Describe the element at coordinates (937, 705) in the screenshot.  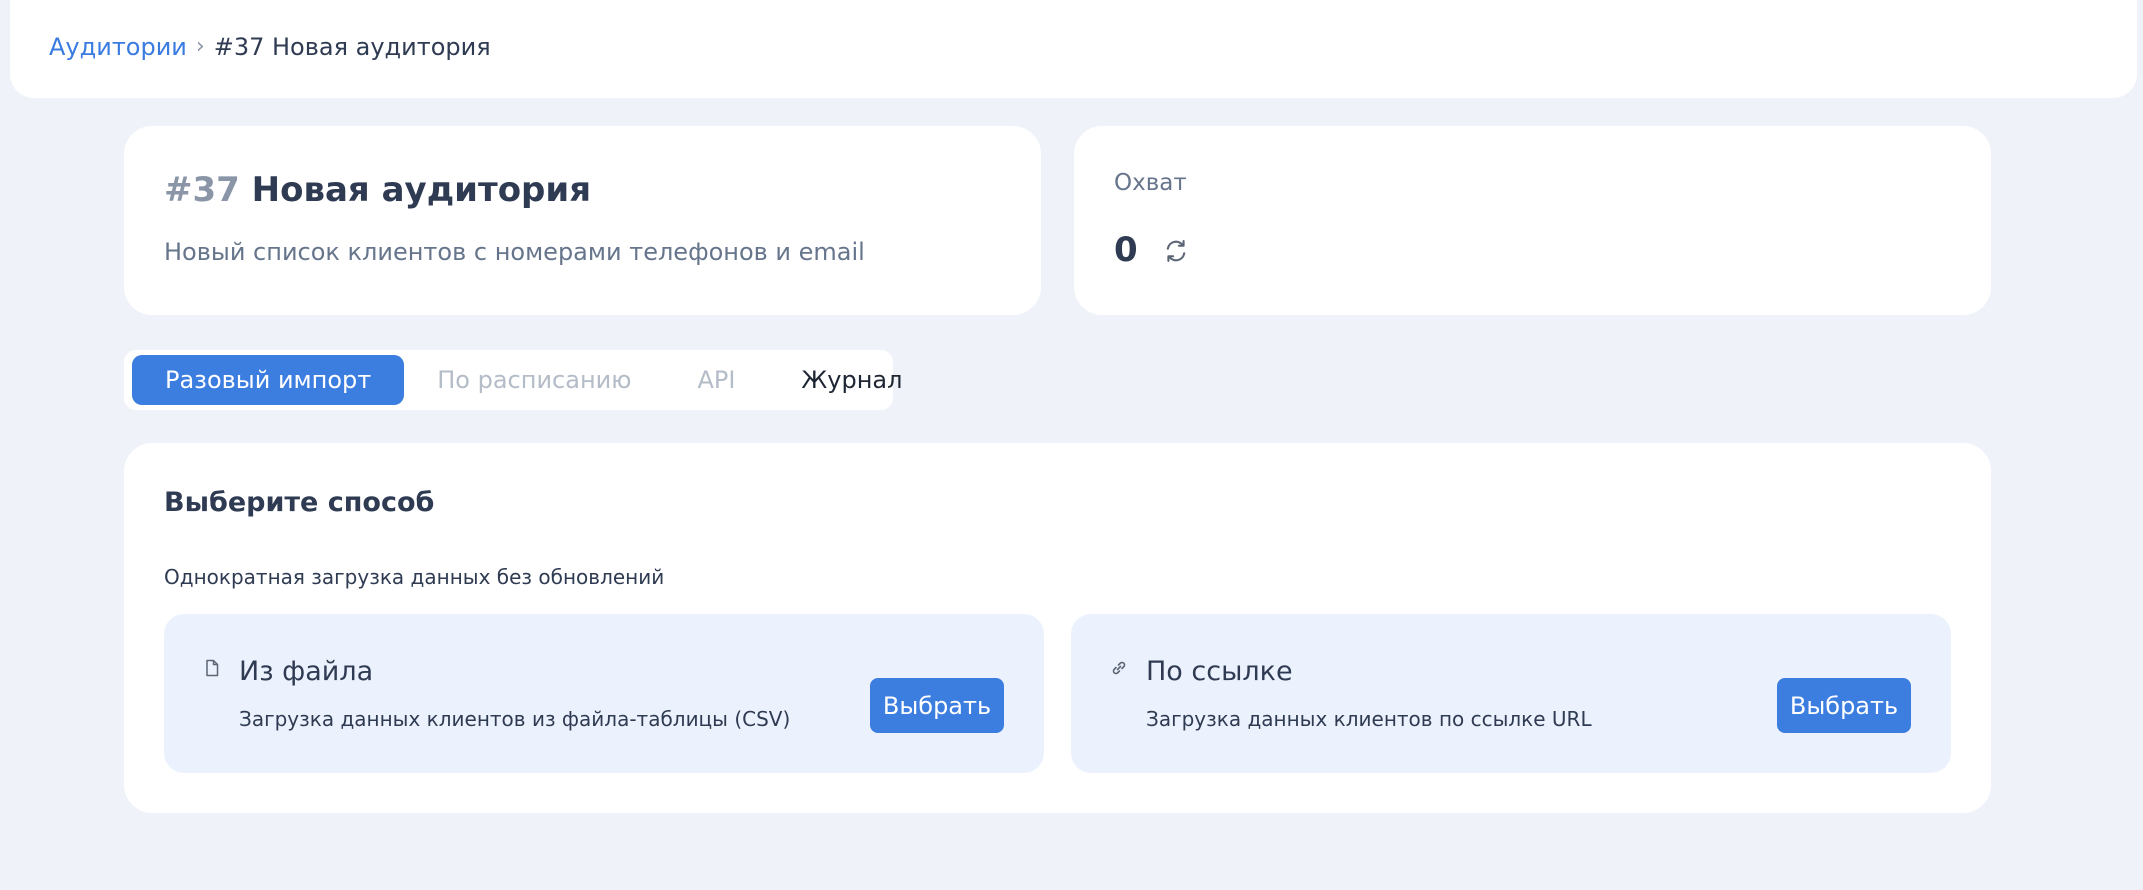
I see `select-file-button: Выбрать` at that location.